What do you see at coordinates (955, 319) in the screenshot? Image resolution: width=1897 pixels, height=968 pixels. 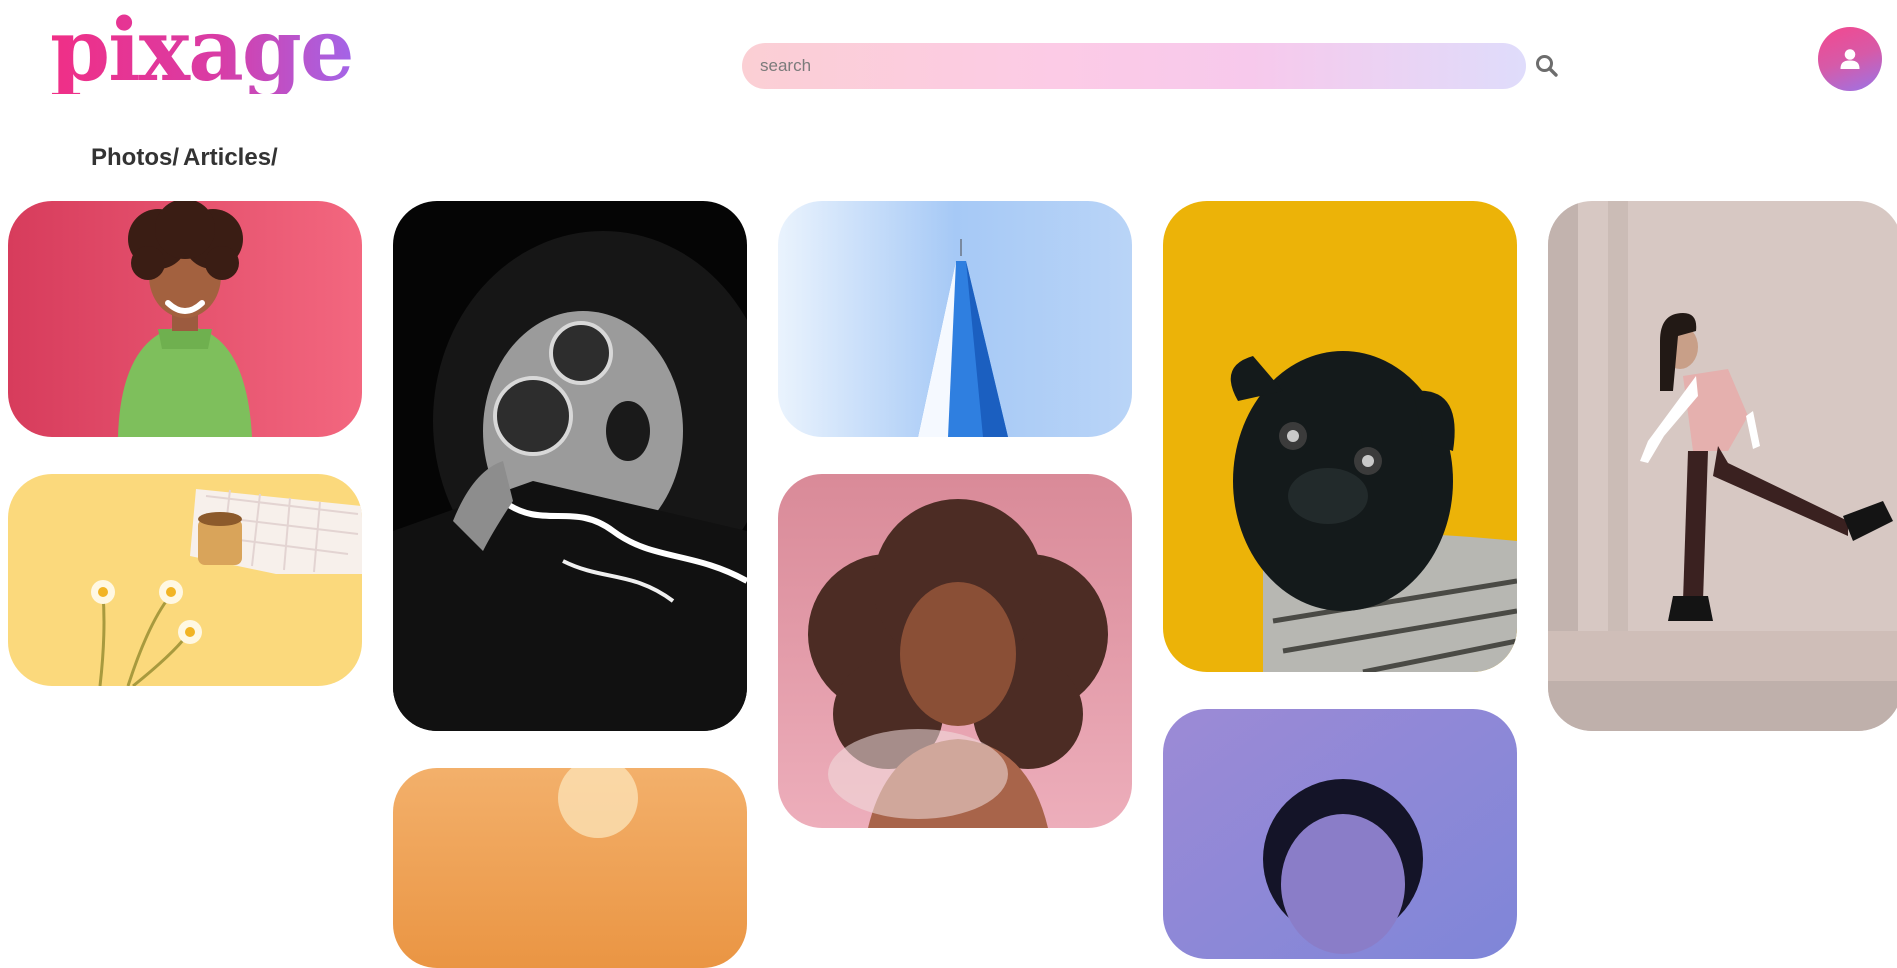 I see `photo-skyscraper-blue-sky` at bounding box center [955, 319].